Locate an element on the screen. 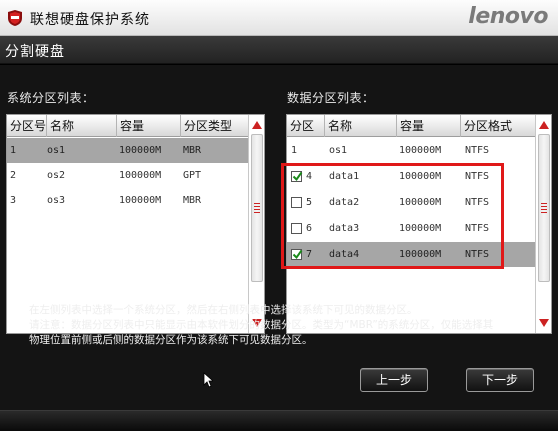 This screenshot has height=431, width=558. next-step-button: 下一步 is located at coordinates (500, 380).